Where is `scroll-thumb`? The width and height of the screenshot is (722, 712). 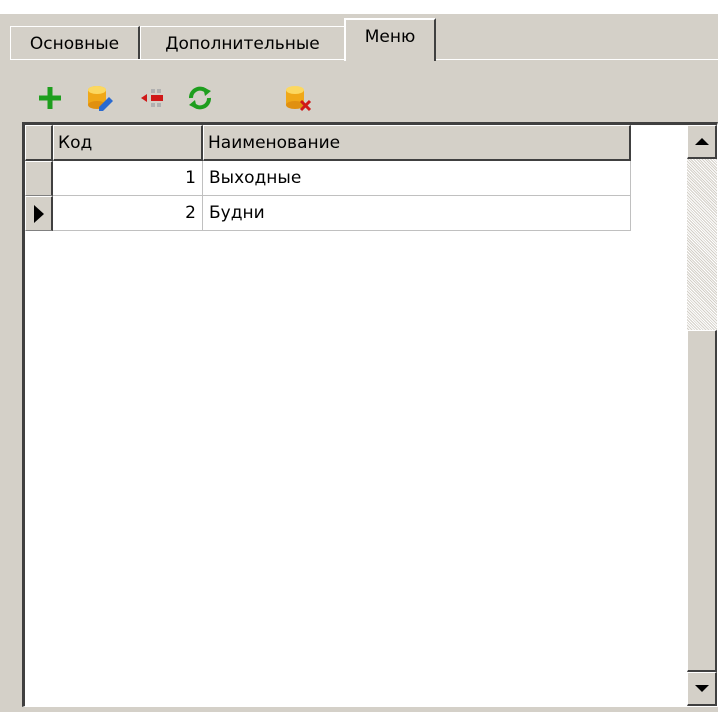 scroll-thumb is located at coordinates (702, 501).